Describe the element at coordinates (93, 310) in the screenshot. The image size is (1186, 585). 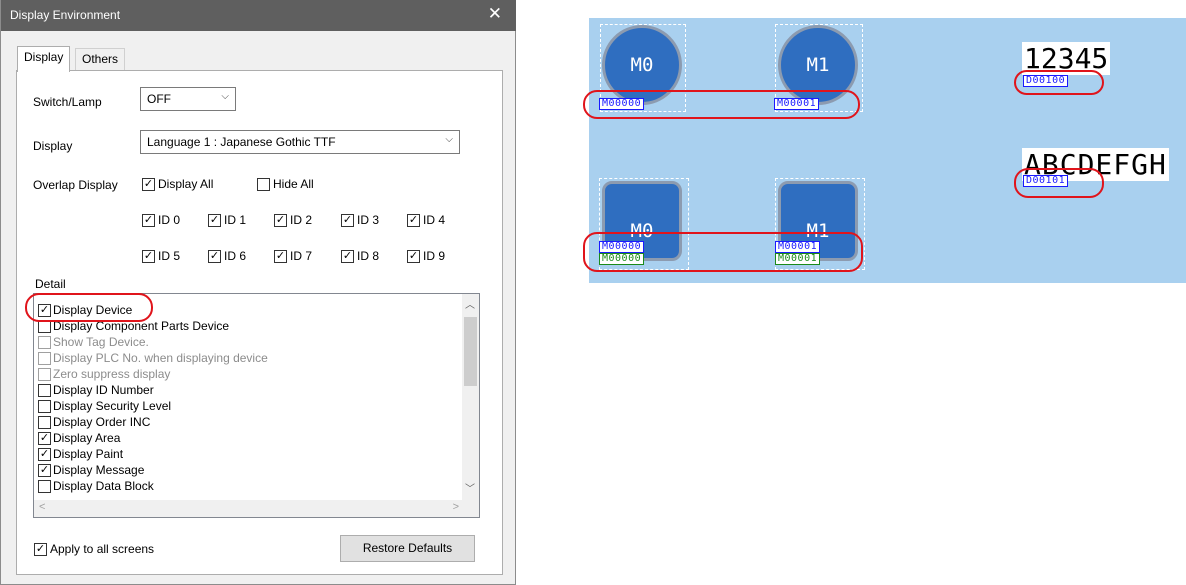
I see `detail-item-label: Display Device` at that location.